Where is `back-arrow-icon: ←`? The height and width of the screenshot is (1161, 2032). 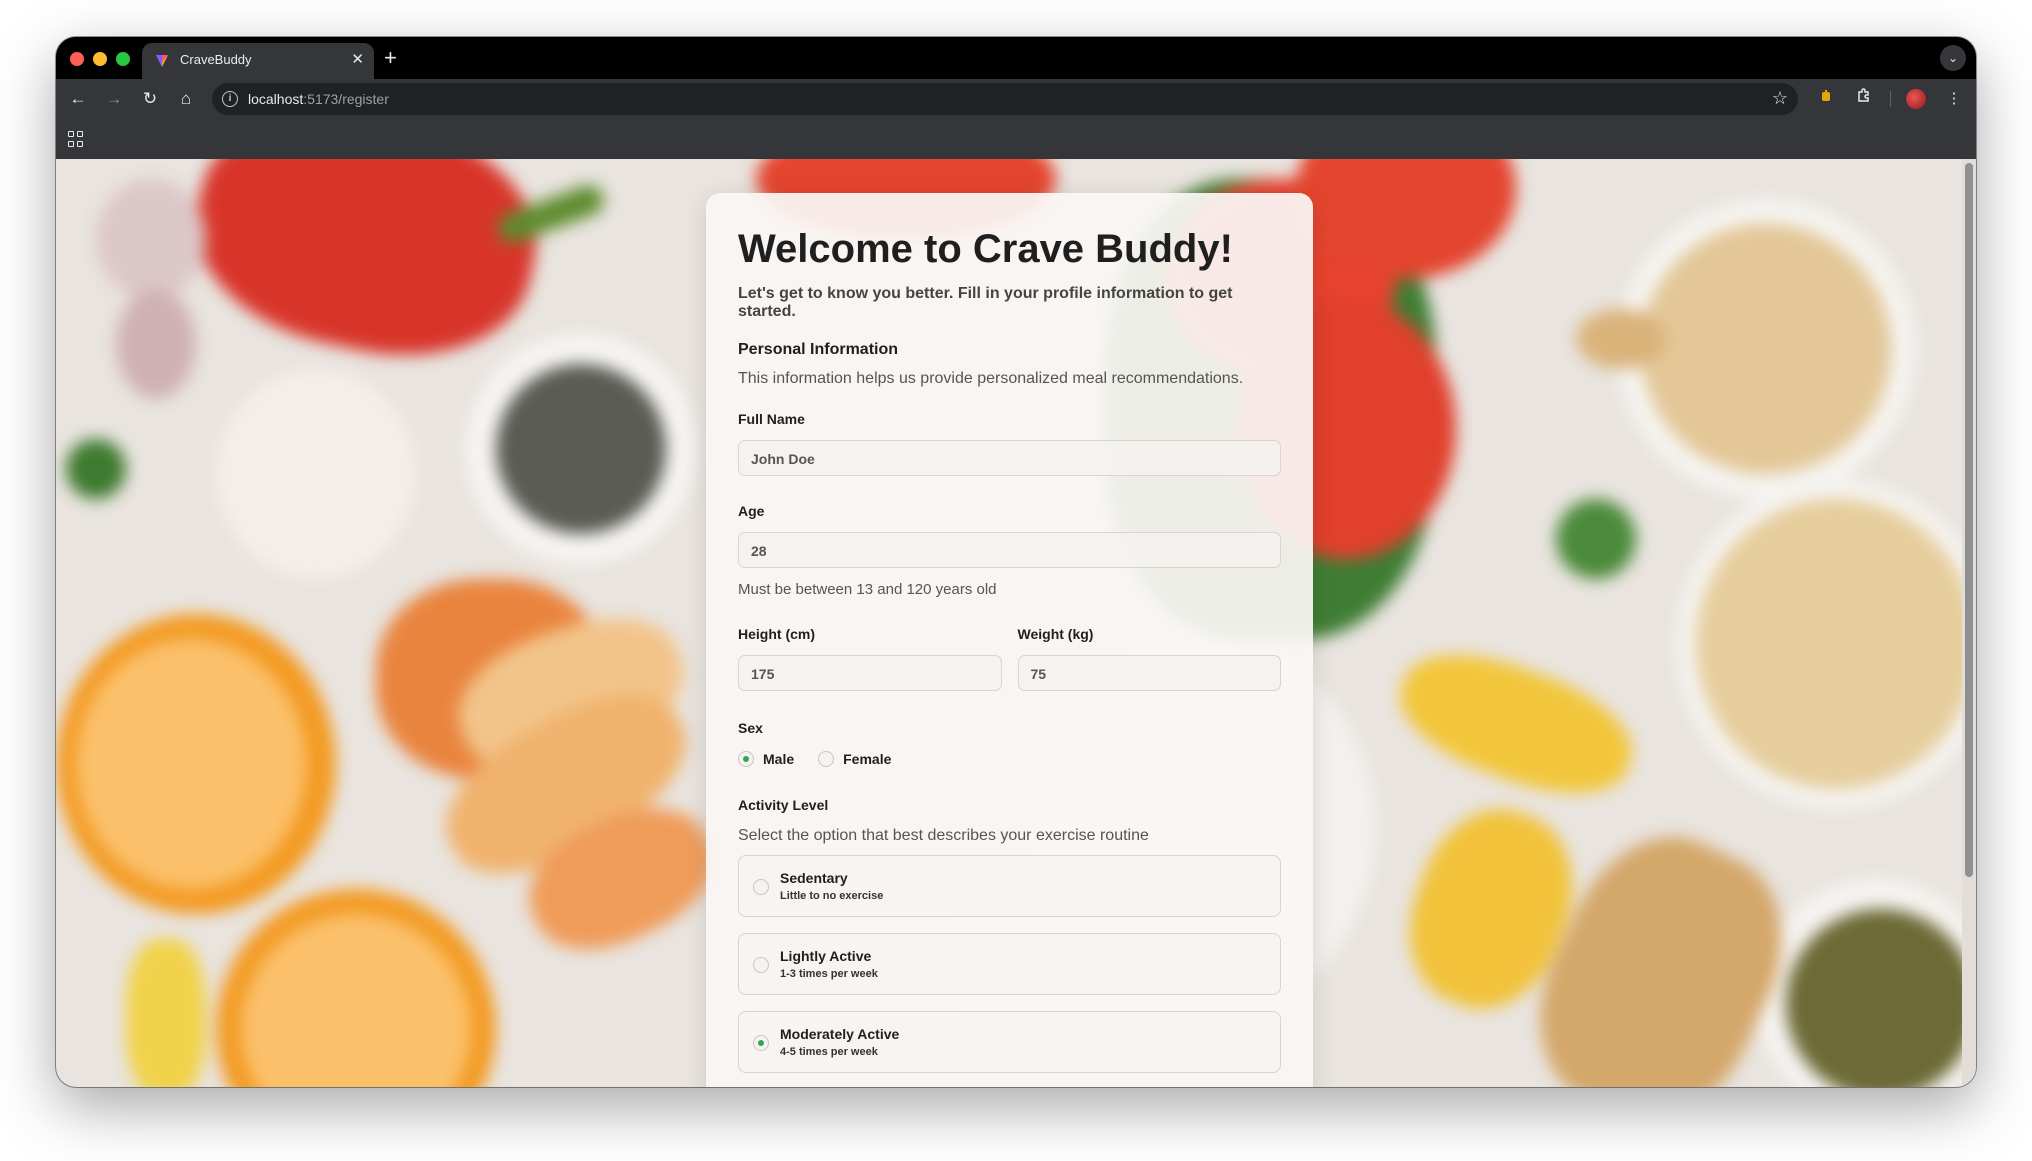 back-arrow-icon: ← is located at coordinates (78, 99).